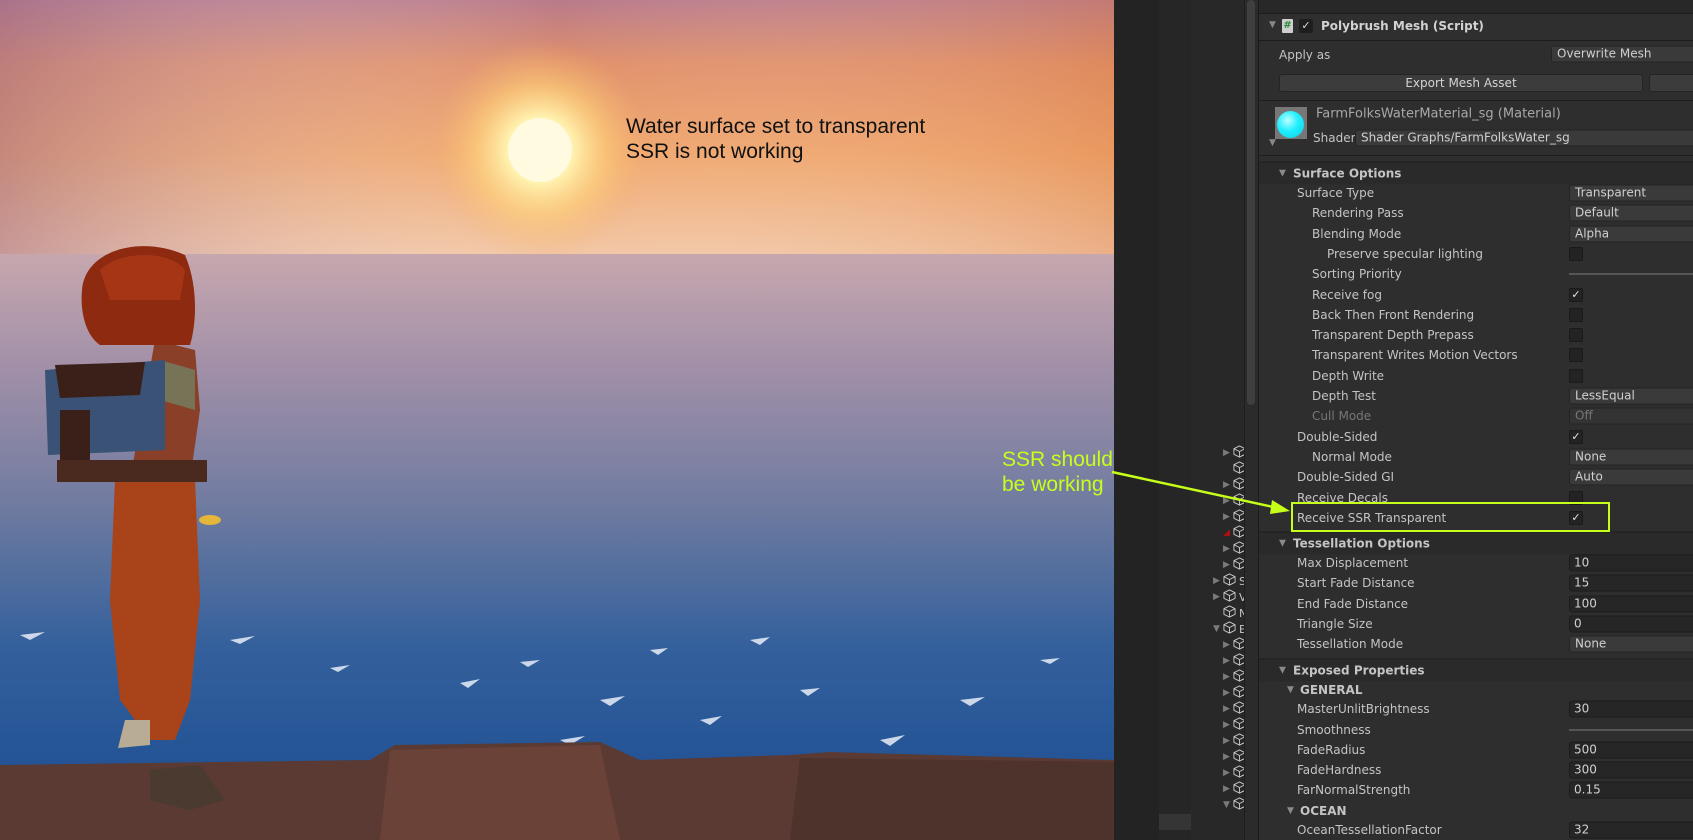 The width and height of the screenshot is (1693, 840). What do you see at coordinates (1631, 624) in the screenshot?
I see `triangle-size-field: 0` at bounding box center [1631, 624].